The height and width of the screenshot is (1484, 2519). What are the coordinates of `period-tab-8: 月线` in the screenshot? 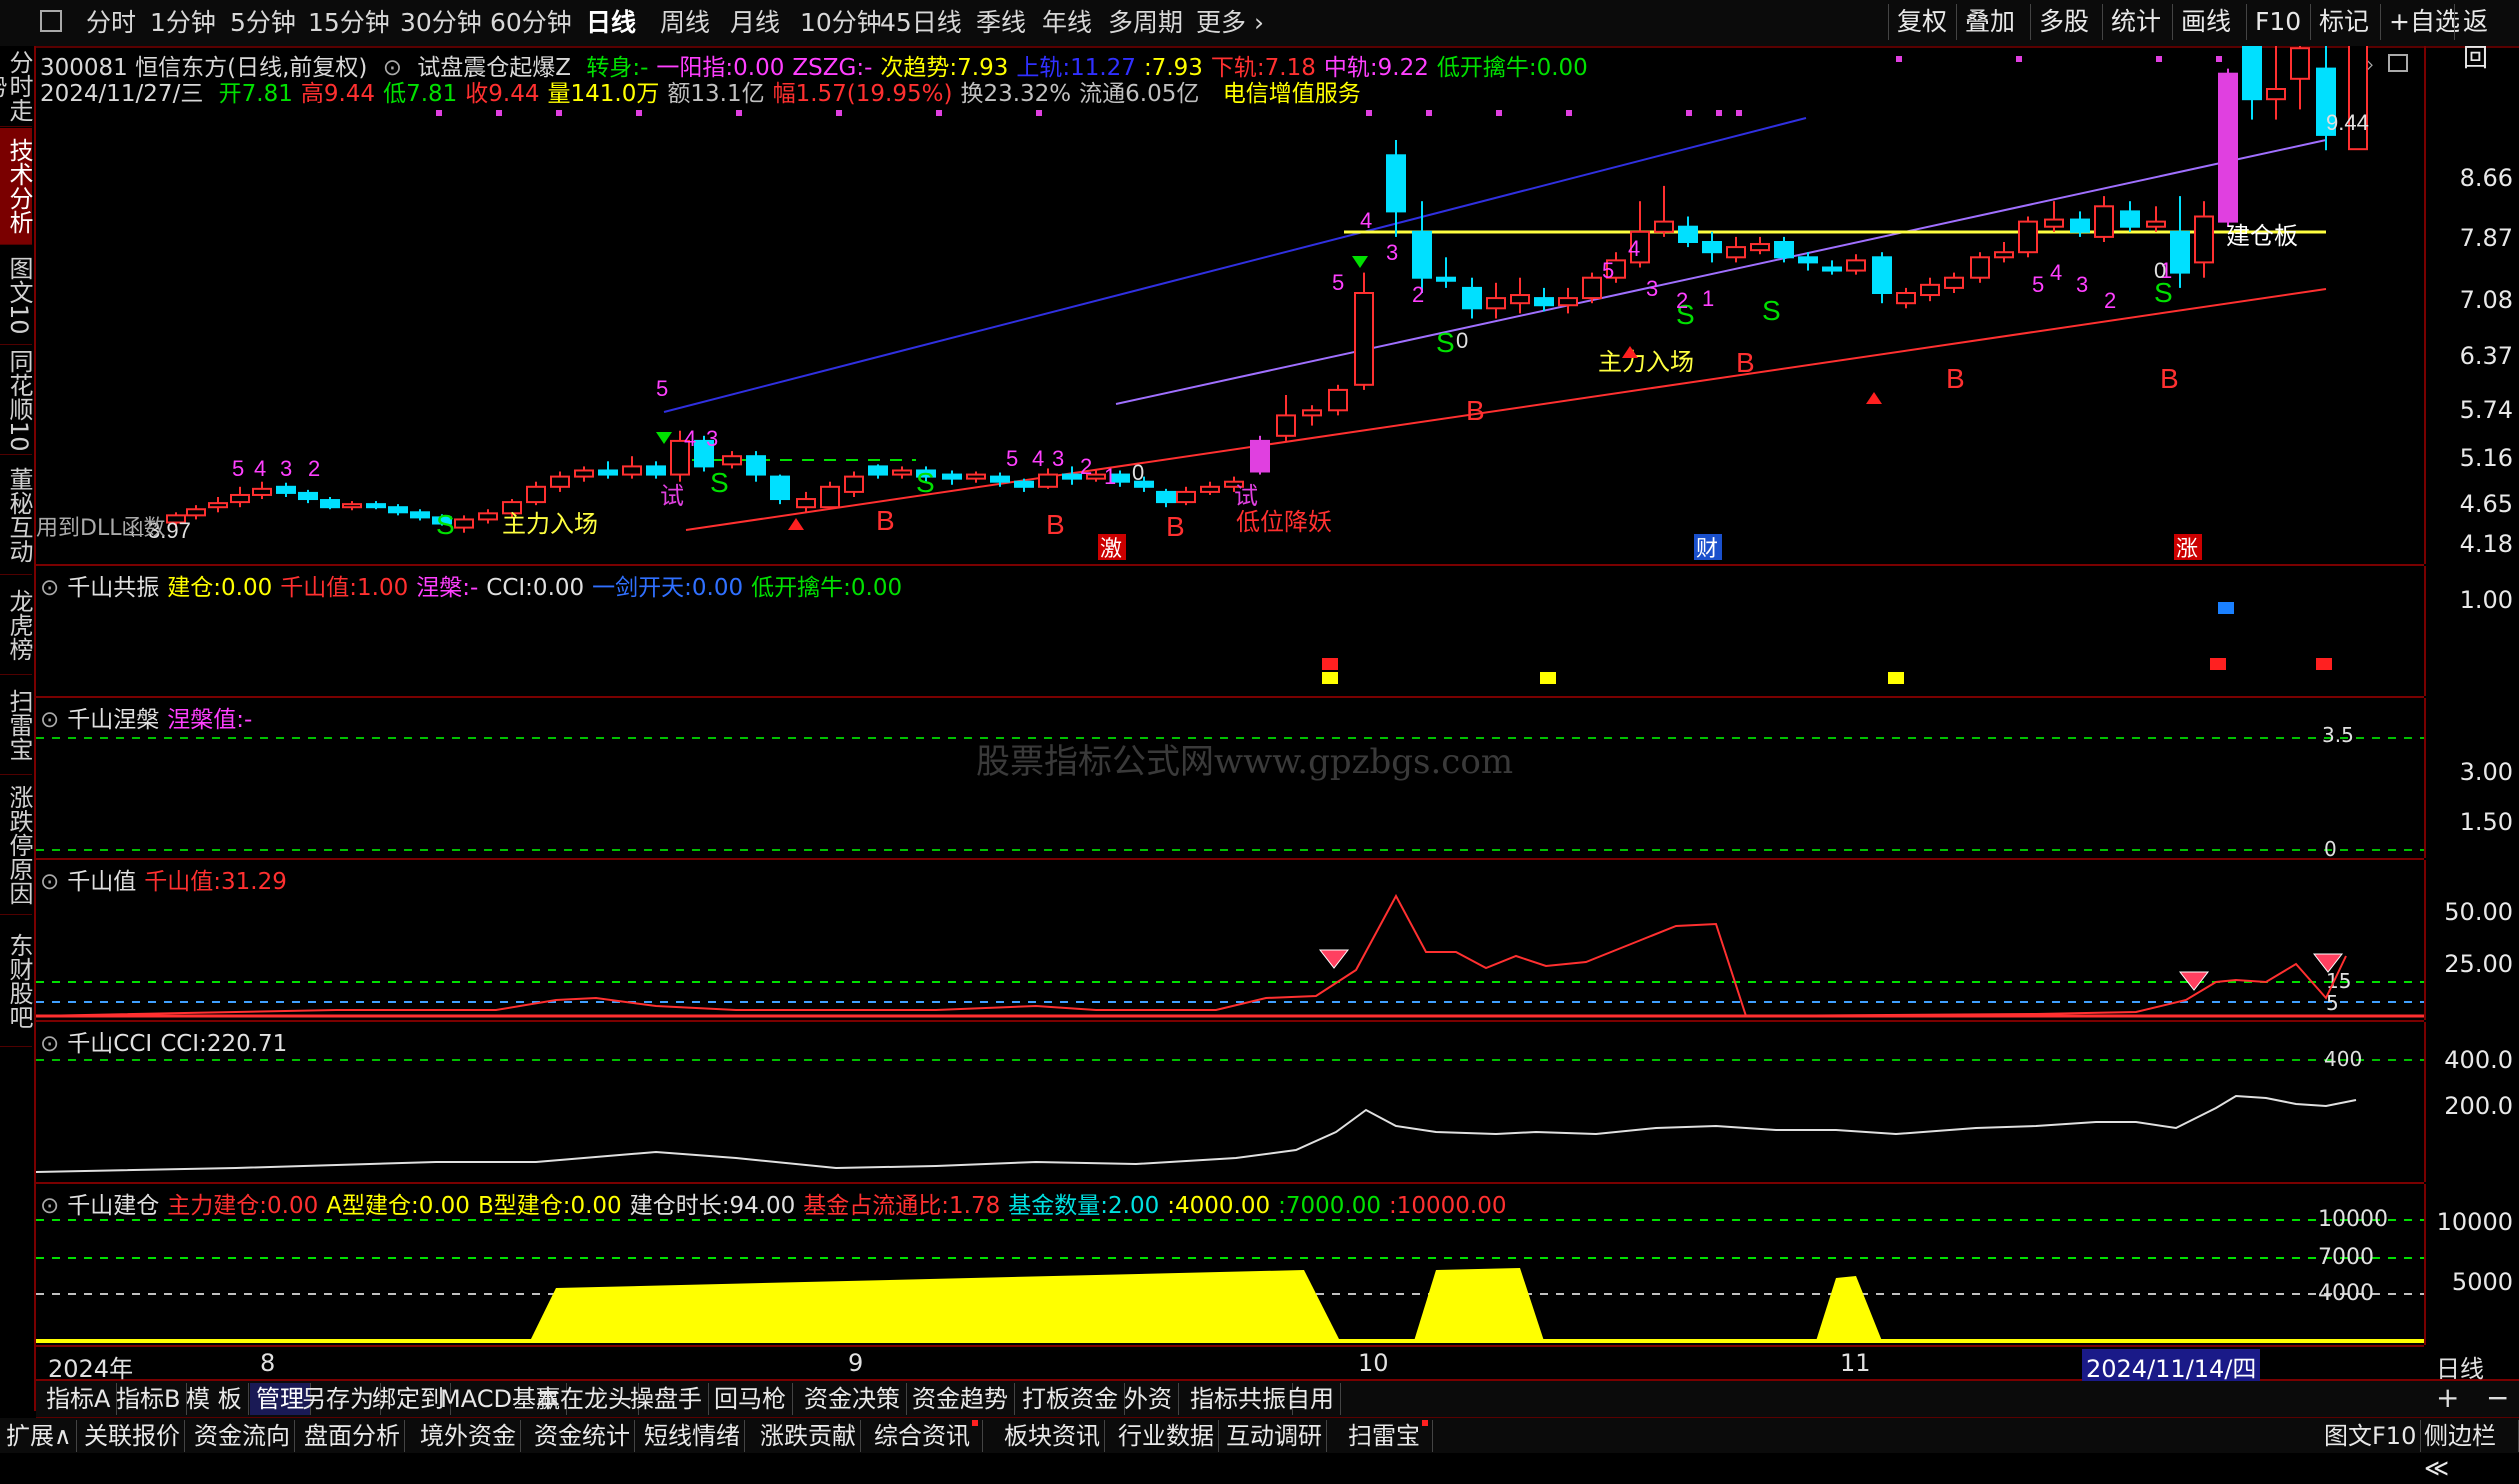 It's located at (755, 23).